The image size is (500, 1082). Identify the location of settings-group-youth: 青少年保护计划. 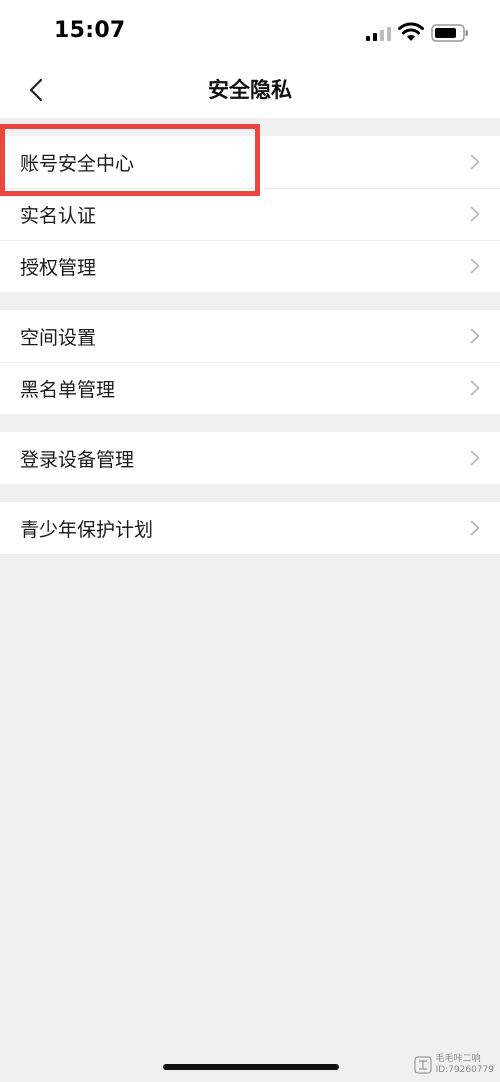
(250, 528).